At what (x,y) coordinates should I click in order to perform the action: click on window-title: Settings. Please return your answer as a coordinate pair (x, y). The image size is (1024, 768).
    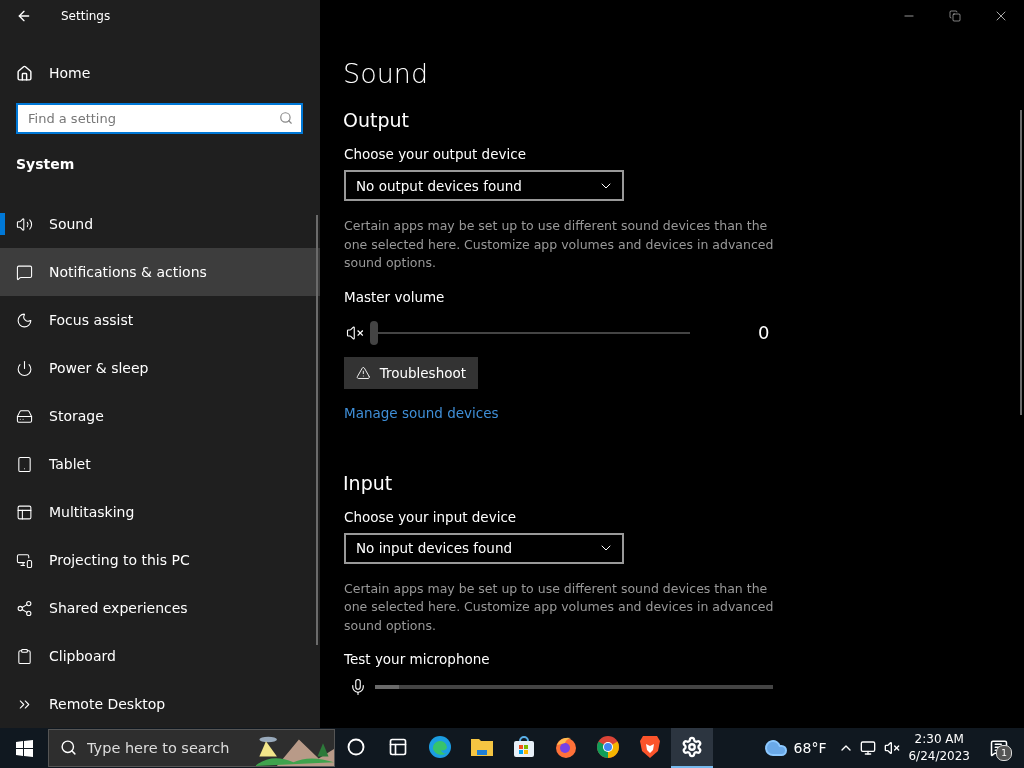
    Looking at the image, I should click on (86, 16).